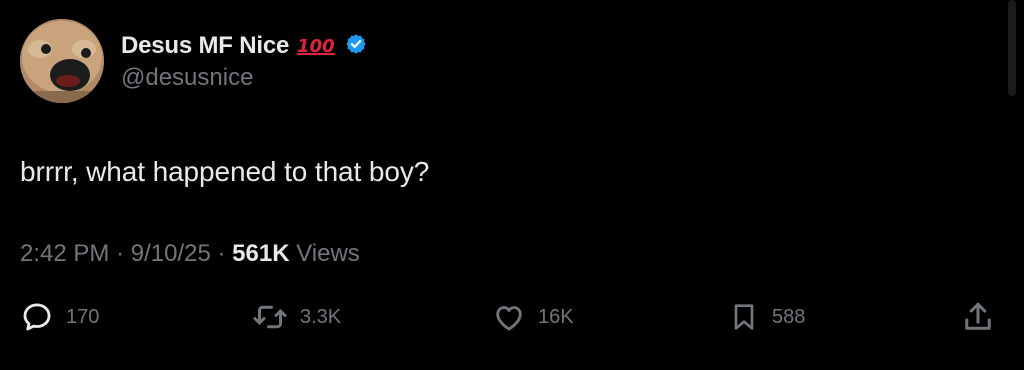 This screenshot has height=370, width=1024. Describe the element at coordinates (533, 317) in the screenshot. I see `like-button: 16K` at that location.